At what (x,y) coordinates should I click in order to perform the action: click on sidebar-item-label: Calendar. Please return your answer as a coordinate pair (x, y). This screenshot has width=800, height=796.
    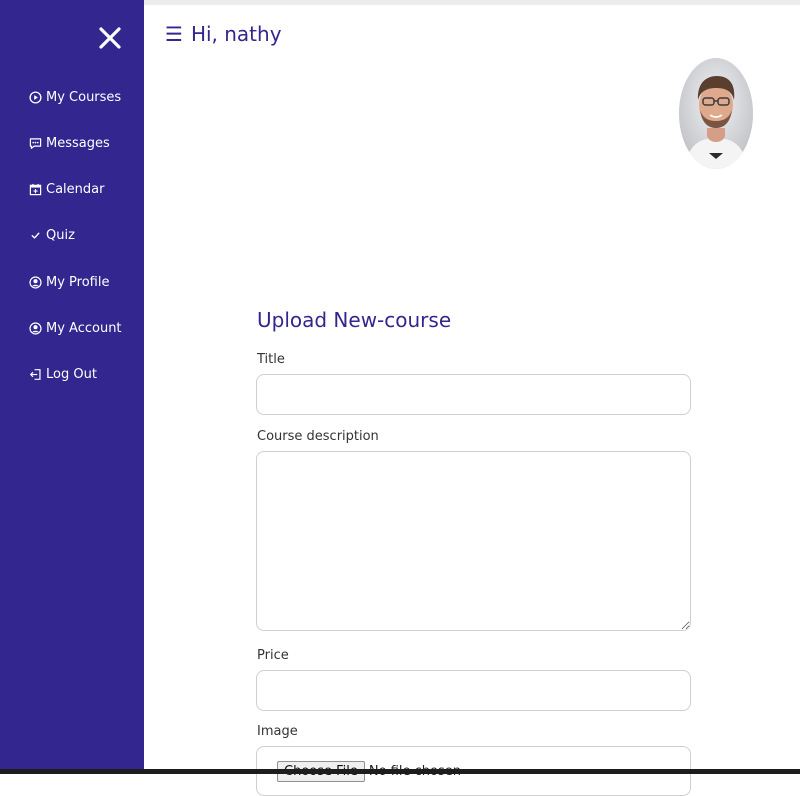
    Looking at the image, I should click on (75, 190).